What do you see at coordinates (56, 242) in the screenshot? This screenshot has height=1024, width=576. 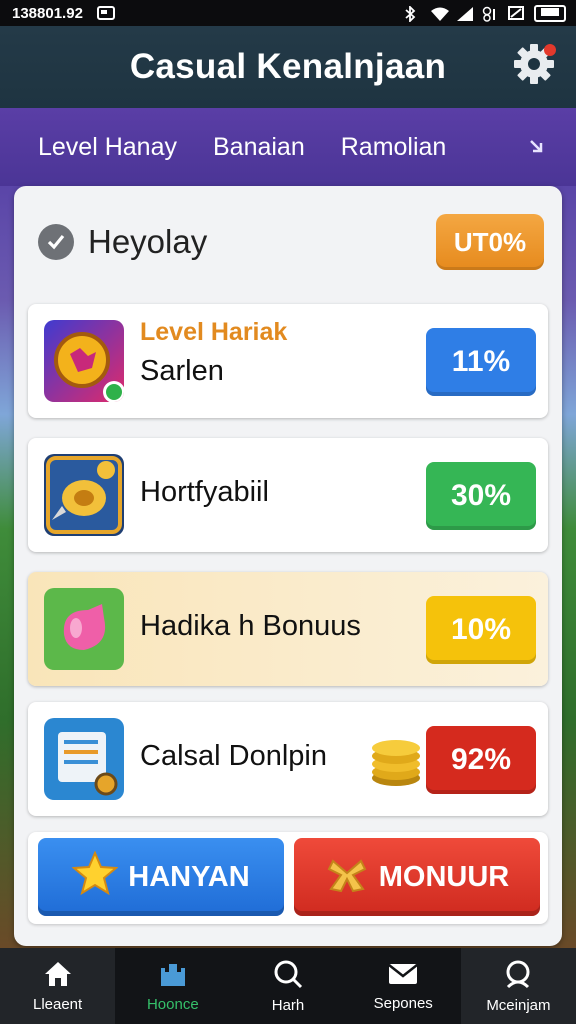 I see `check-circle-icon` at bounding box center [56, 242].